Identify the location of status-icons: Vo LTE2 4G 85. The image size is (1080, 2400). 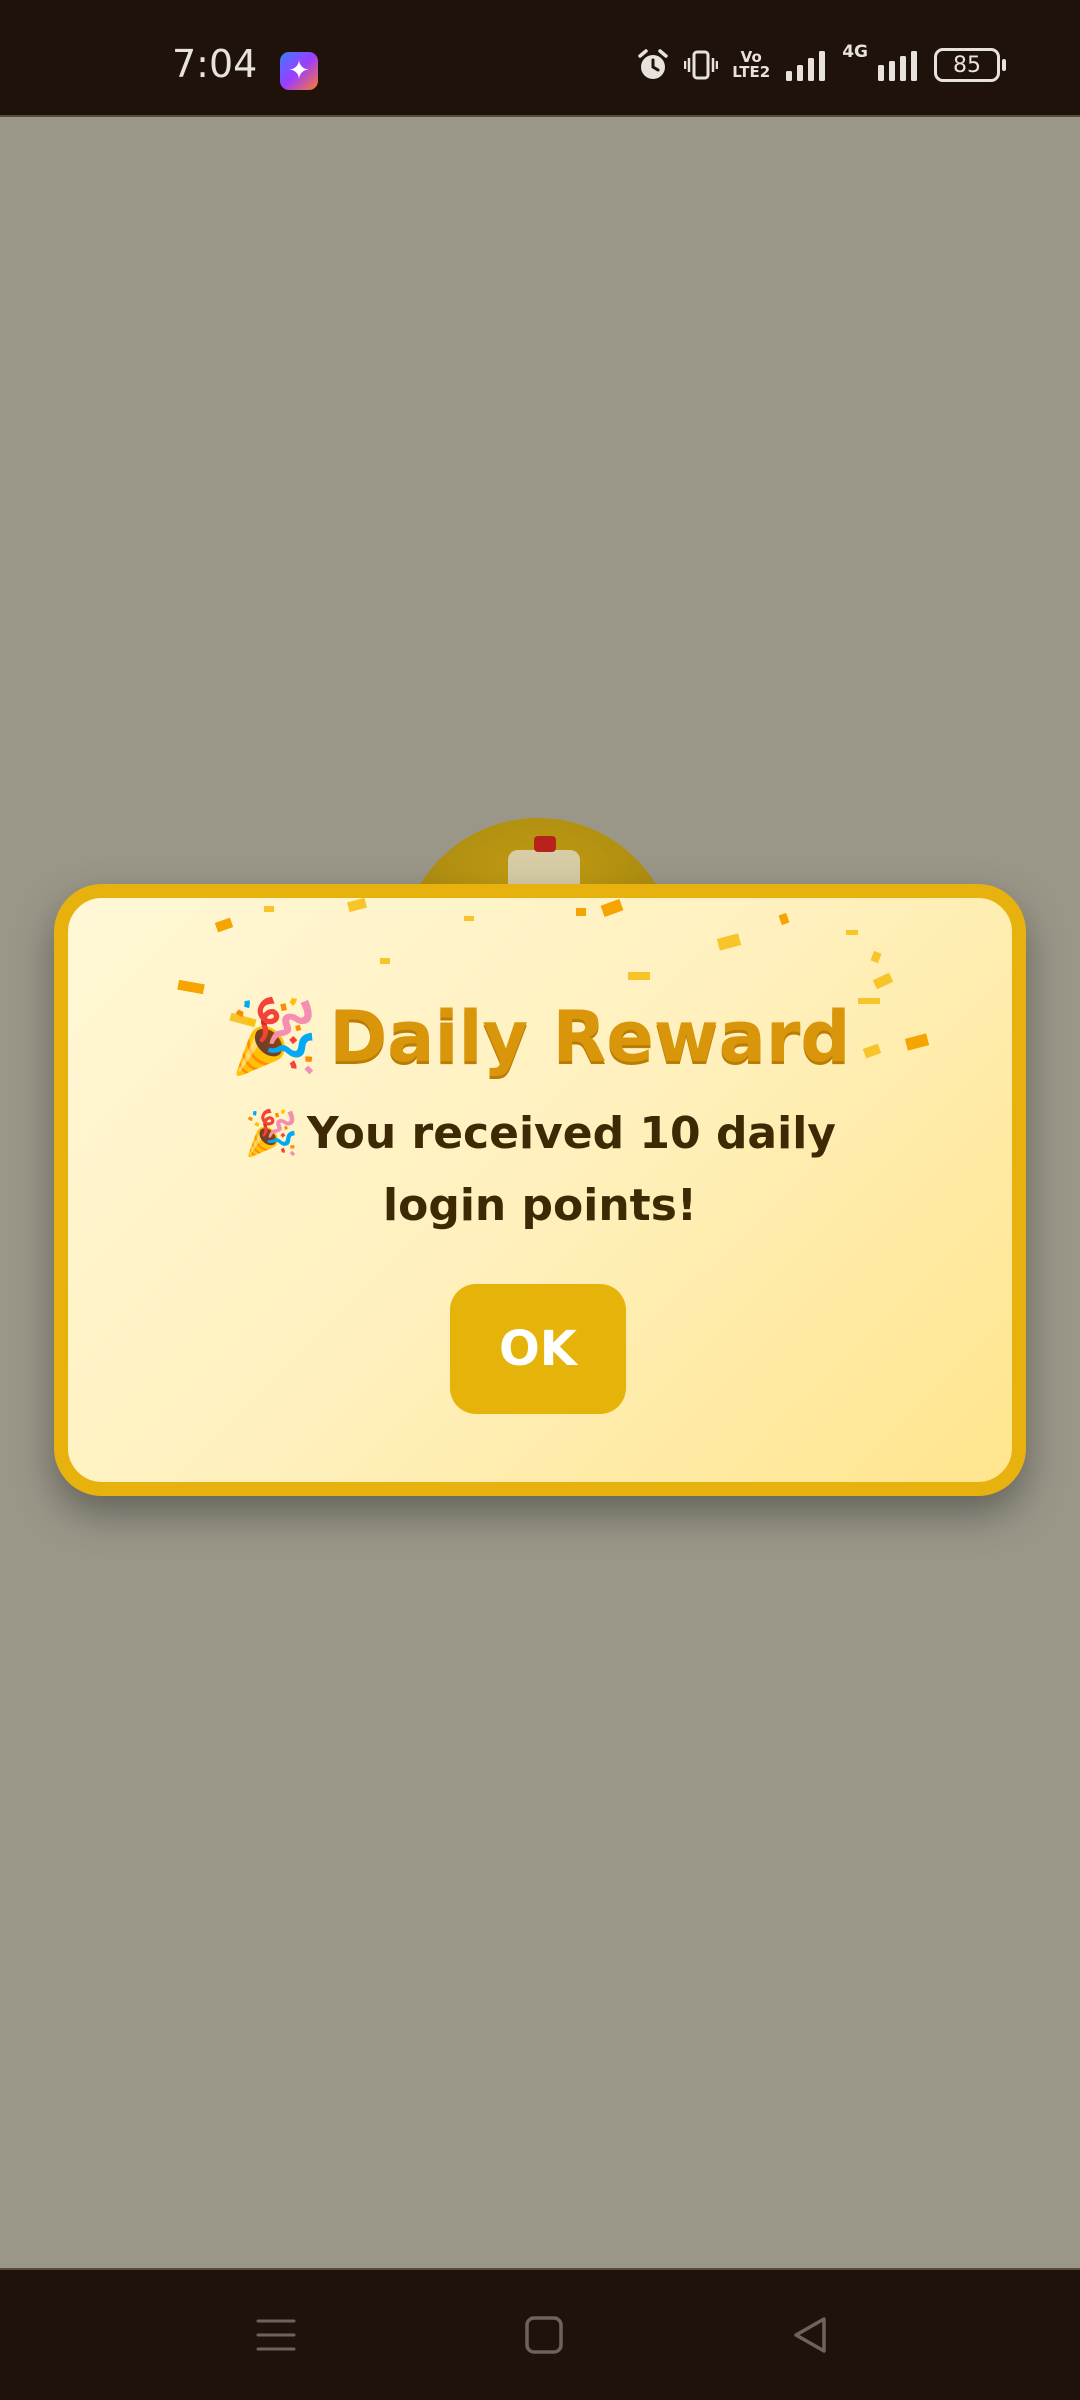
(821, 62).